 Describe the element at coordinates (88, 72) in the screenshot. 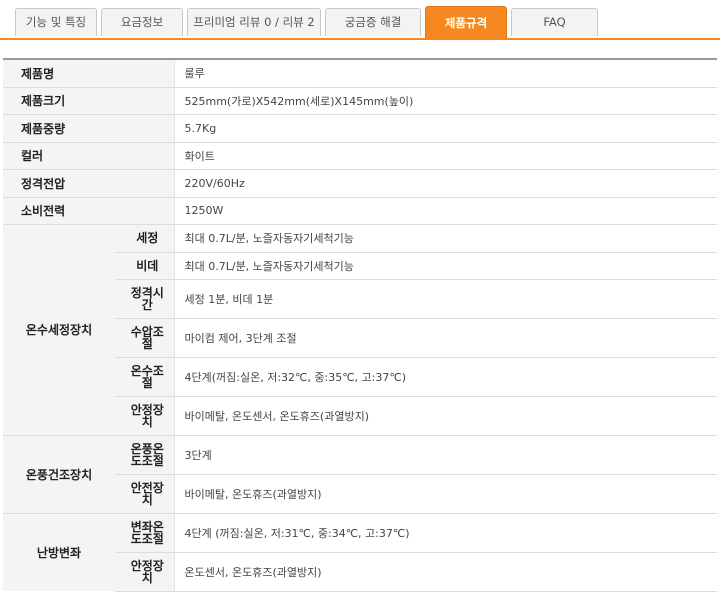

I see `spec-label: 제품명` at that location.